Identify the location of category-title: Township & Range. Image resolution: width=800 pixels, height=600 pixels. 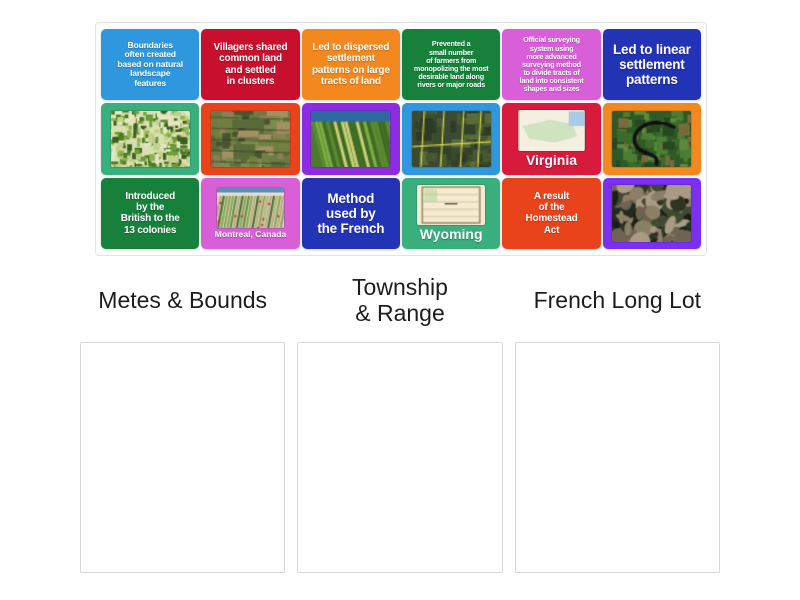
(400, 300).